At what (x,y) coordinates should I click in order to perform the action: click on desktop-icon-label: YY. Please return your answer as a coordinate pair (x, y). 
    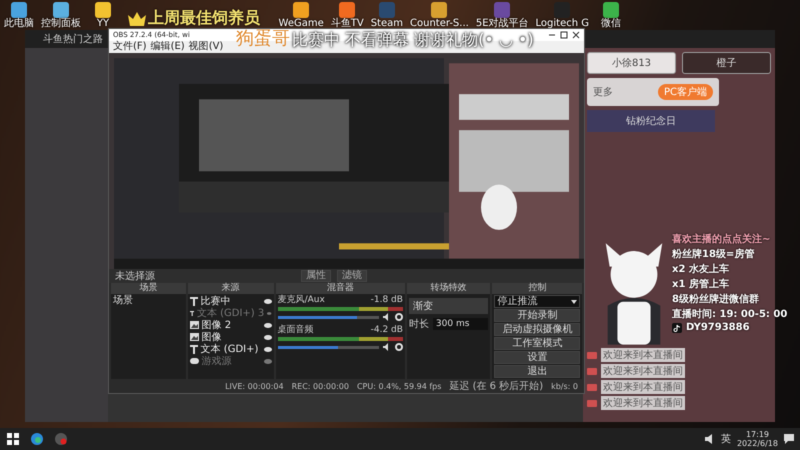
    Looking at the image, I should click on (103, 23).